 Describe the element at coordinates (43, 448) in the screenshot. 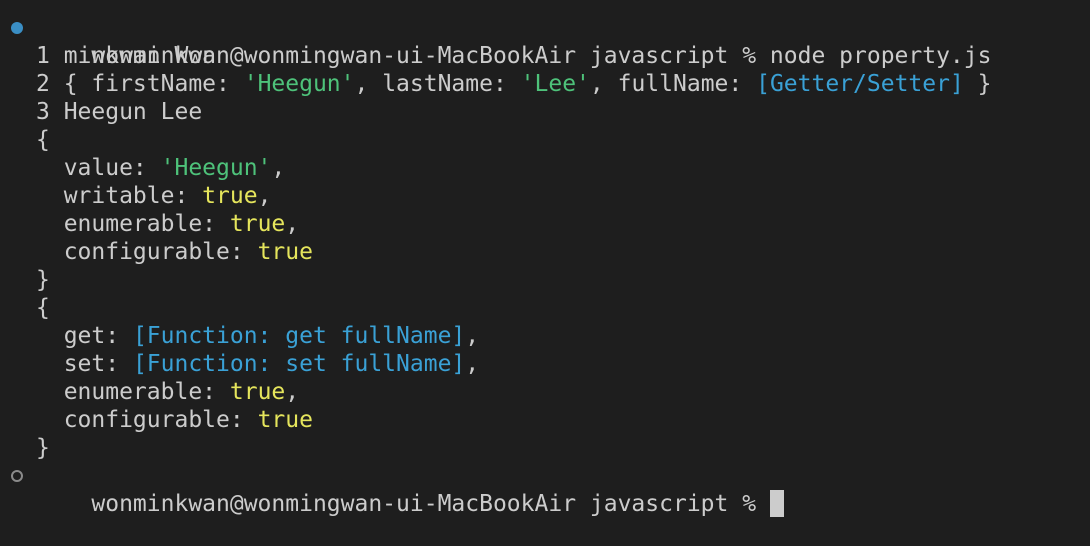

I see `accessor-close-brace: }` at that location.